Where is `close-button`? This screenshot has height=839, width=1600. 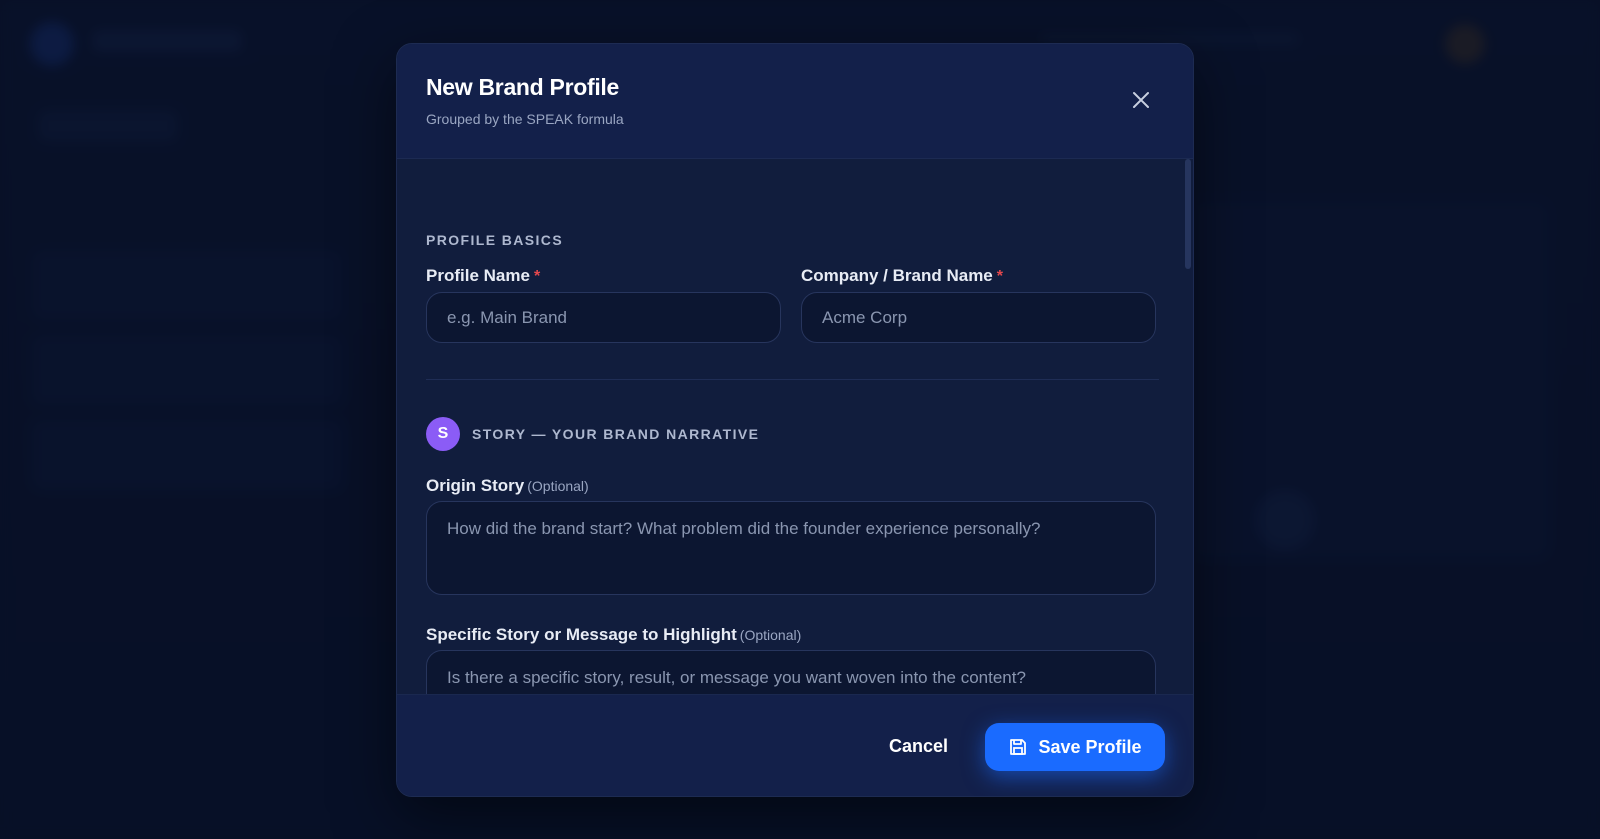
close-button is located at coordinates (1141, 100).